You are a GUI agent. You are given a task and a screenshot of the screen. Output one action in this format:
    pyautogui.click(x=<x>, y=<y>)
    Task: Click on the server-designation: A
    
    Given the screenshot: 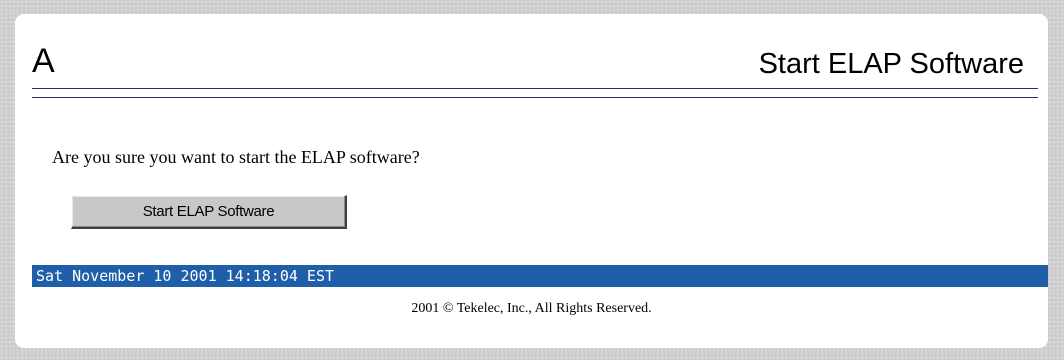 What is the action you would take?
    pyautogui.click(x=43, y=61)
    